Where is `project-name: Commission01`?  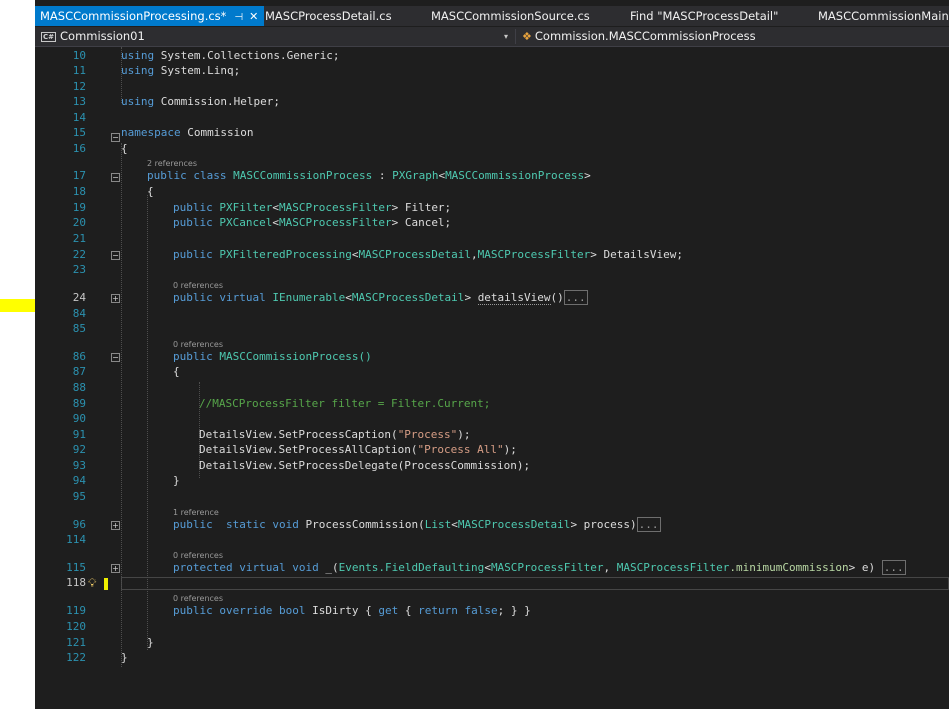 project-name: Commission01 is located at coordinates (102, 36).